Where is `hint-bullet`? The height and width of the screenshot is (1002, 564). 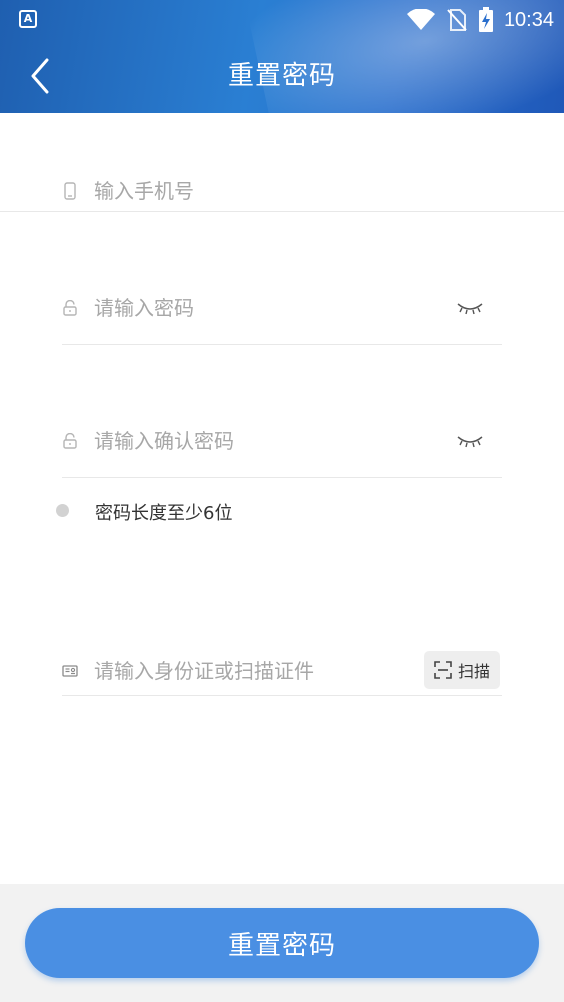
hint-bullet is located at coordinates (62, 510).